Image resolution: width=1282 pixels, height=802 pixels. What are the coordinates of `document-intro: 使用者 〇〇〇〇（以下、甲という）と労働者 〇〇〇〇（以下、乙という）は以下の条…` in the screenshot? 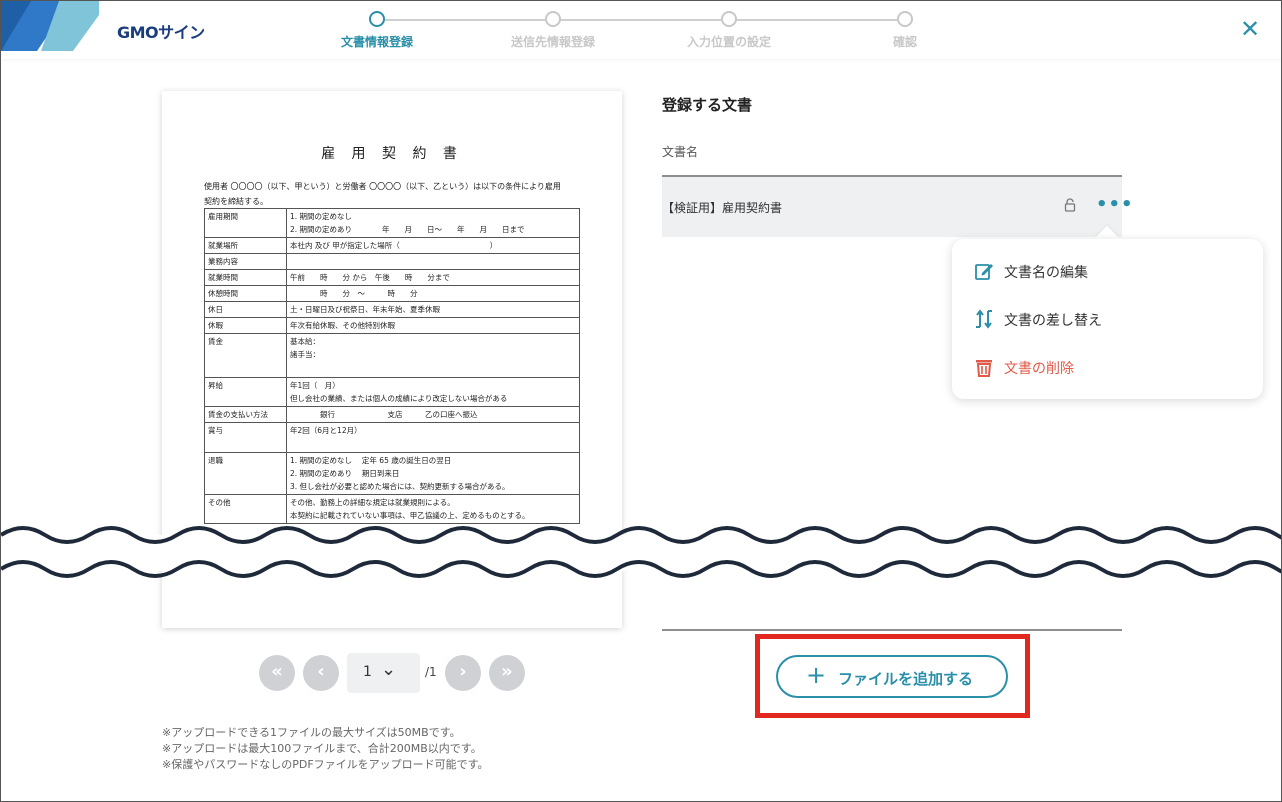 It's located at (394, 194).